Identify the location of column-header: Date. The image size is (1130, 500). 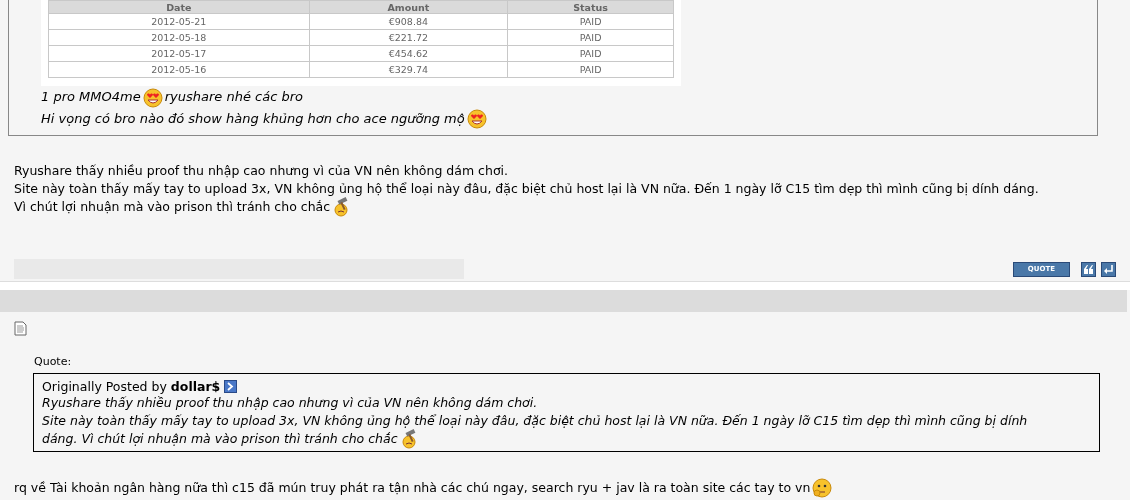
(179, 7).